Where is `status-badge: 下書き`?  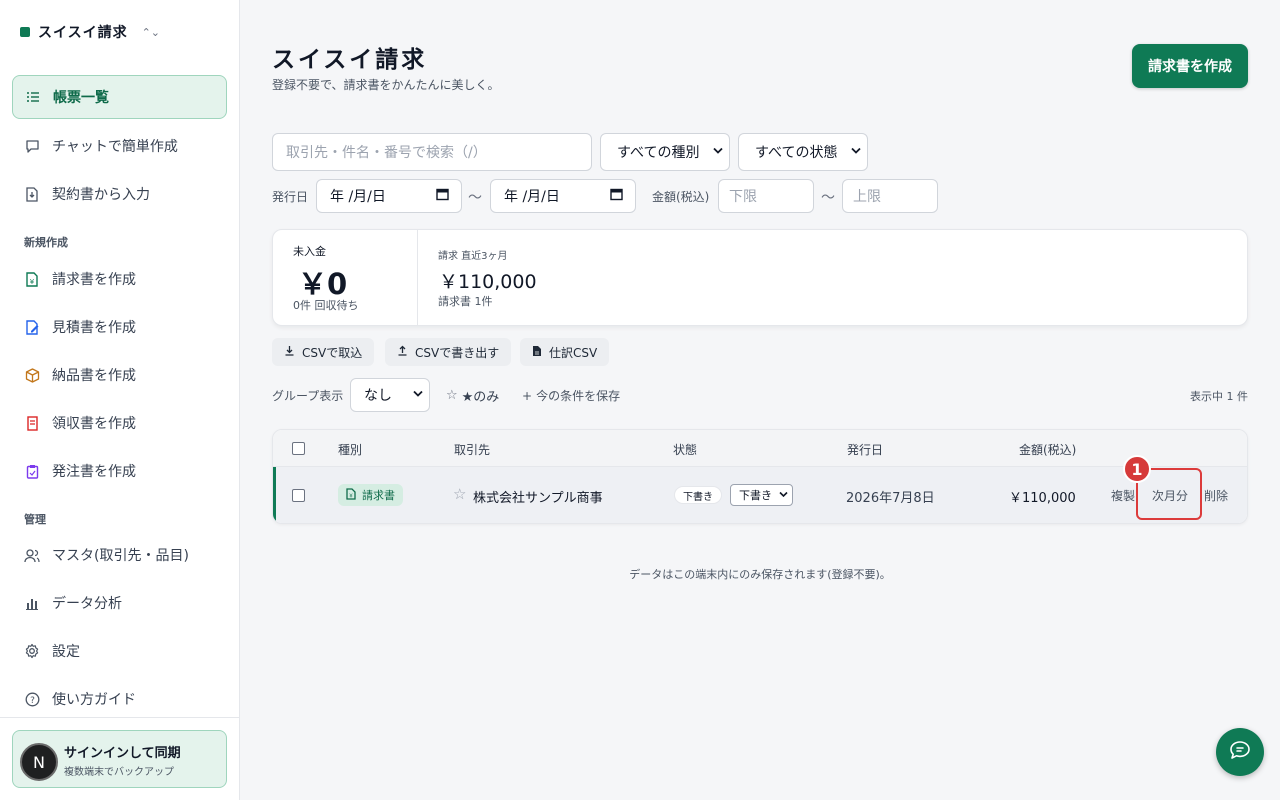
status-badge: 下書き is located at coordinates (698, 495).